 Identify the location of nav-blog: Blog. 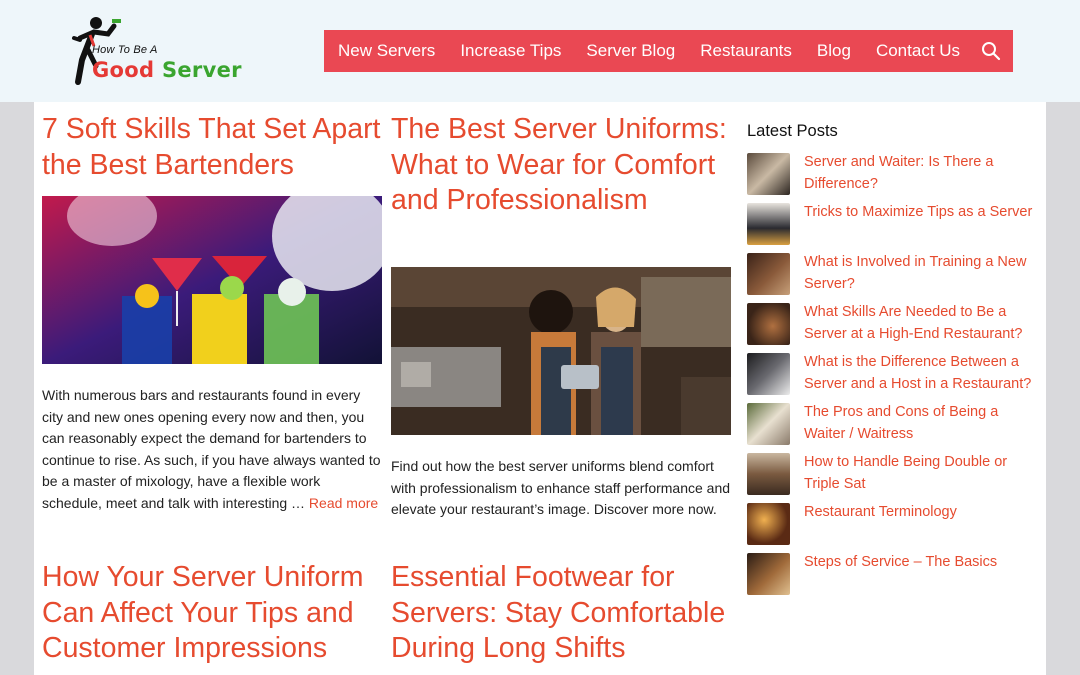
(834, 51).